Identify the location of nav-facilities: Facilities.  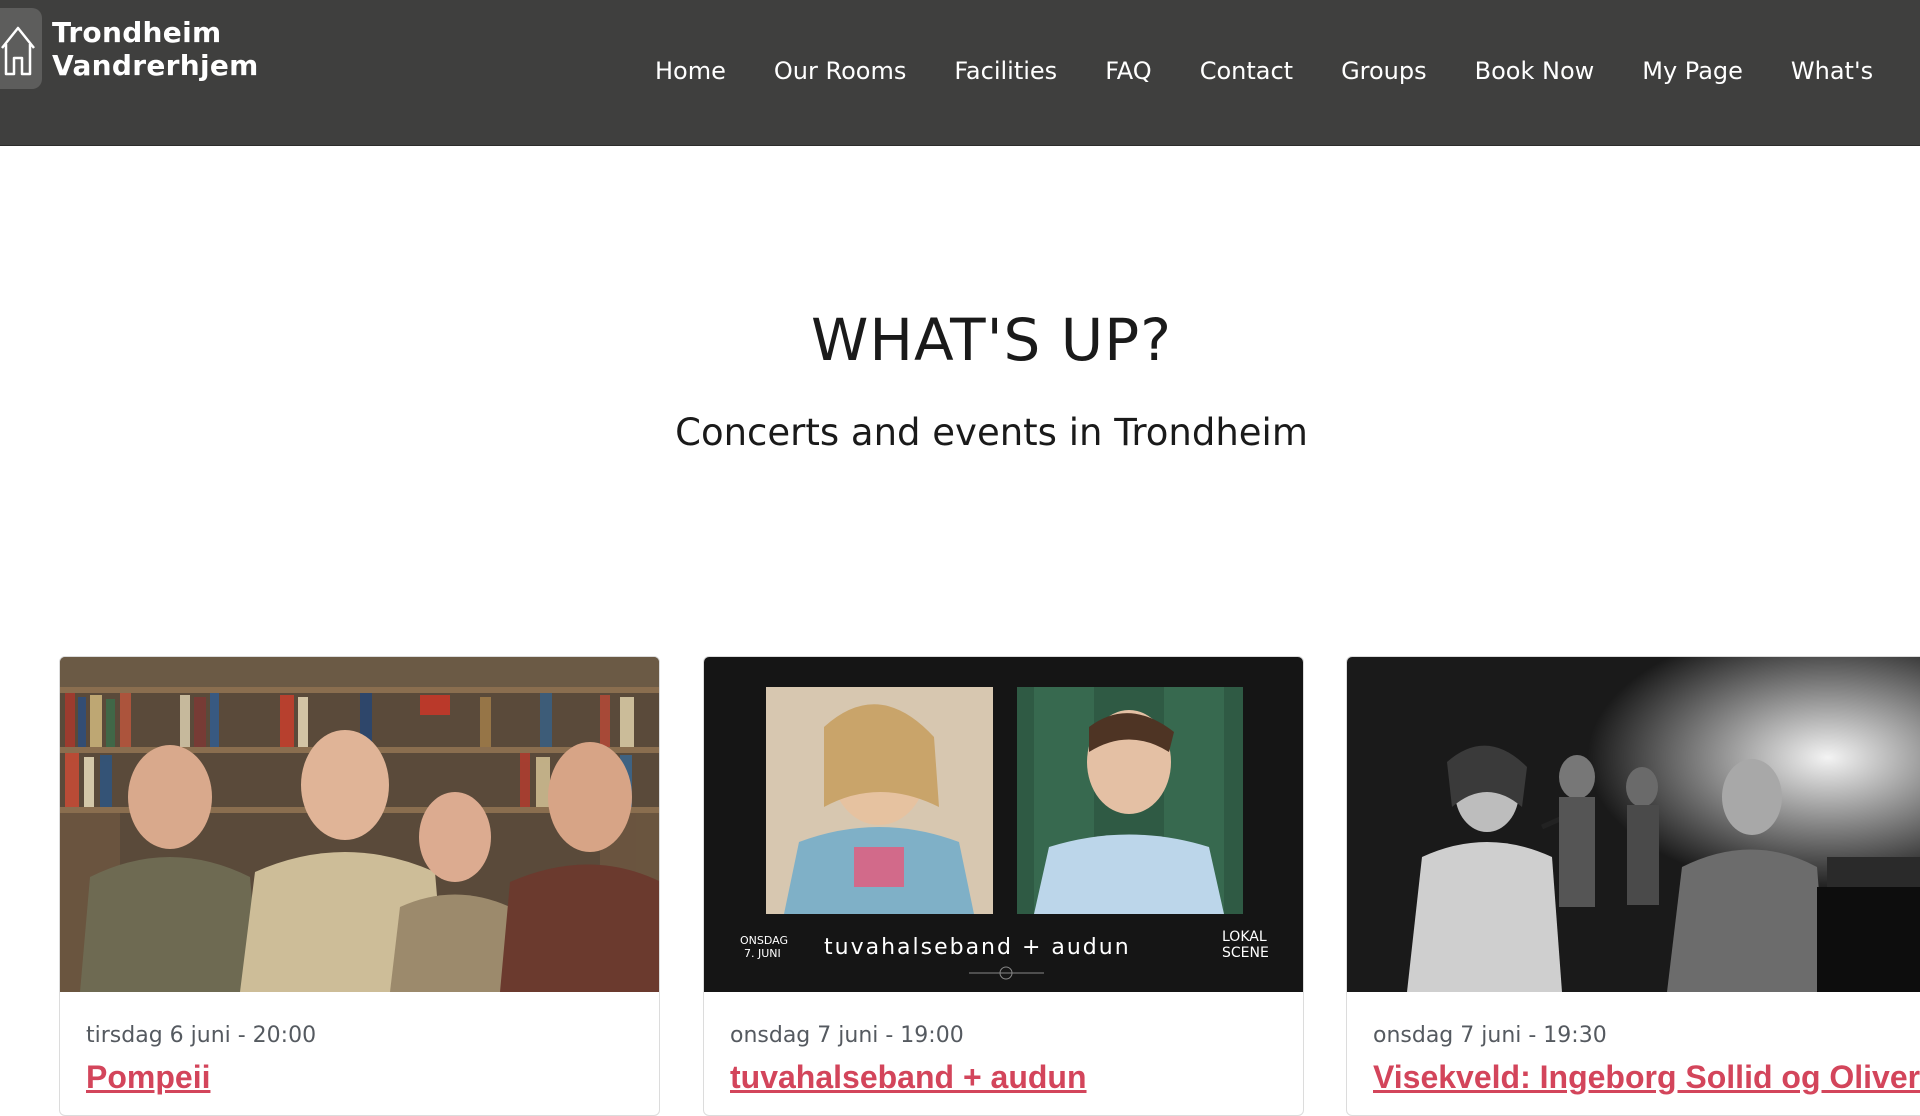
(1005, 71).